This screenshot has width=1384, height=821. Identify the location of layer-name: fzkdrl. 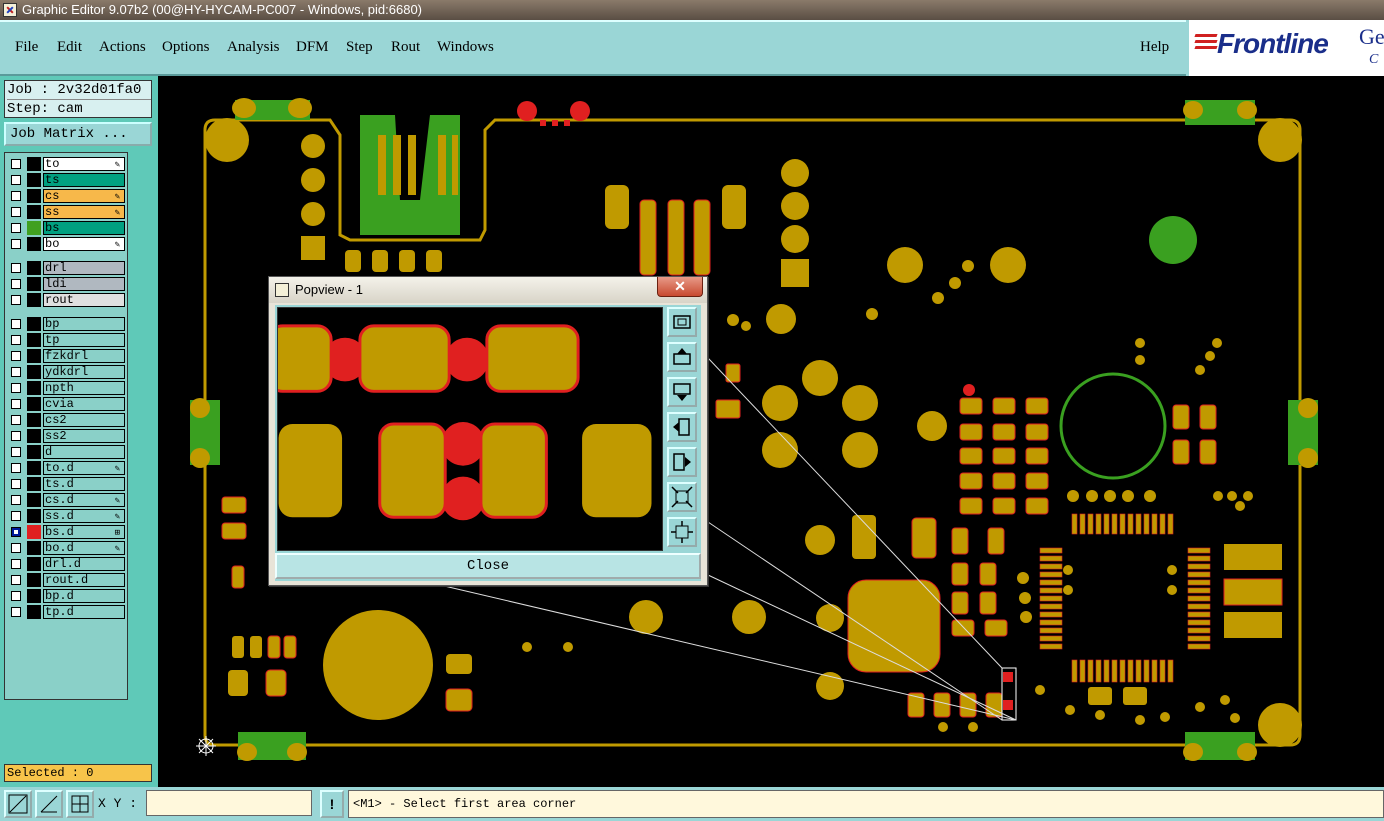
(84, 356).